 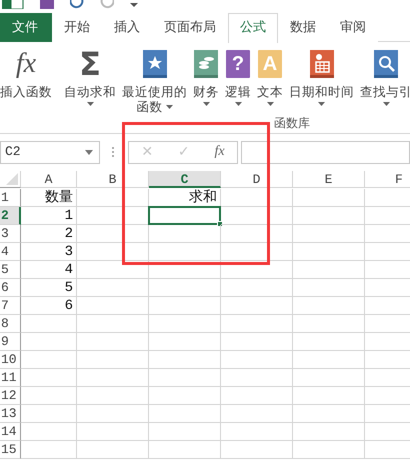 I want to click on row-header: 3, so click(x=10, y=234).